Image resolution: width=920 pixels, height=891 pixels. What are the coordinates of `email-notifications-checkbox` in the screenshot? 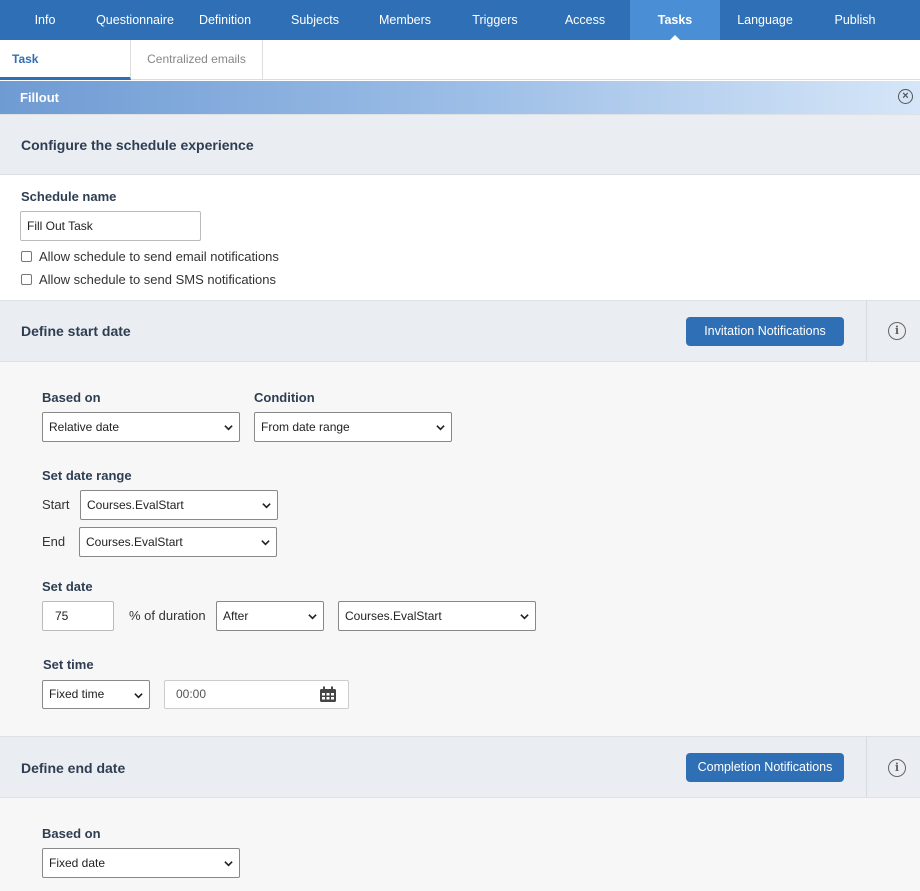 It's located at (26, 256).